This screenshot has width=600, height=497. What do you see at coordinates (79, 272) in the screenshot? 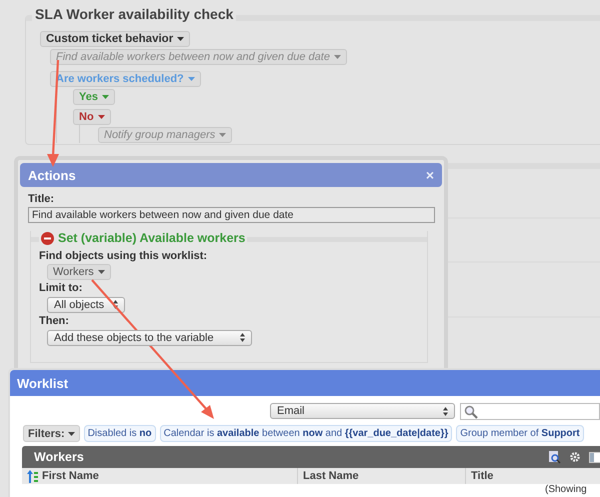
I see `worklist-dropdown: Workers` at bounding box center [79, 272].